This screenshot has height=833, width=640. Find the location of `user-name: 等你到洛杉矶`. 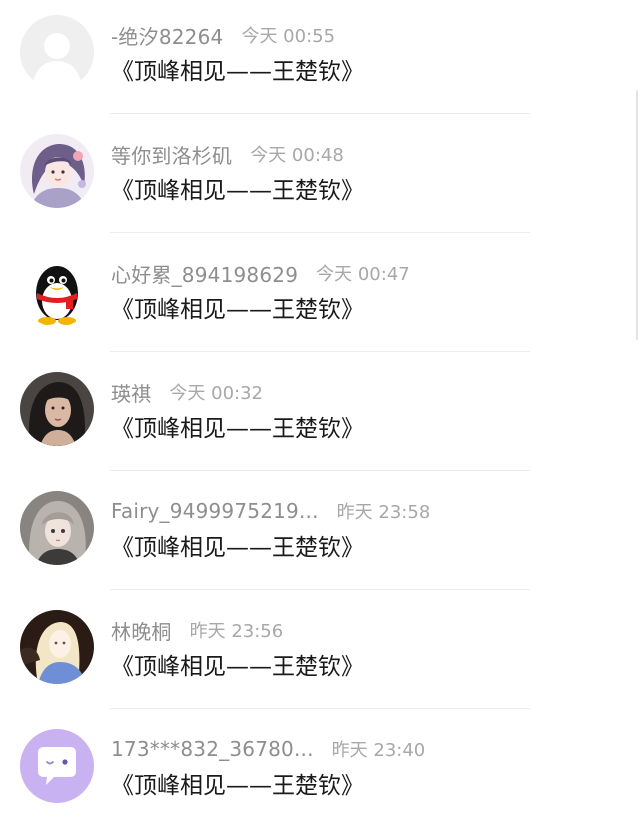

user-name: 等你到洛杉矶 is located at coordinates (171, 154).